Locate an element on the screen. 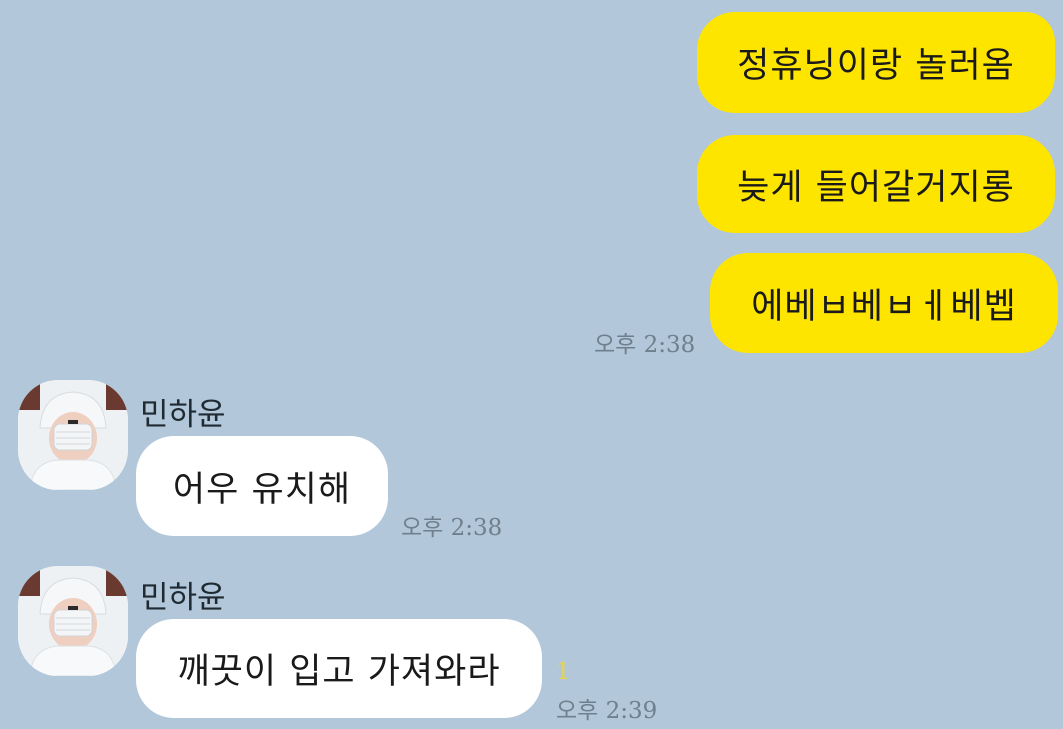 The height and width of the screenshot is (729, 1063). incoming-message-bubble: 어우 유치해 is located at coordinates (262, 486).